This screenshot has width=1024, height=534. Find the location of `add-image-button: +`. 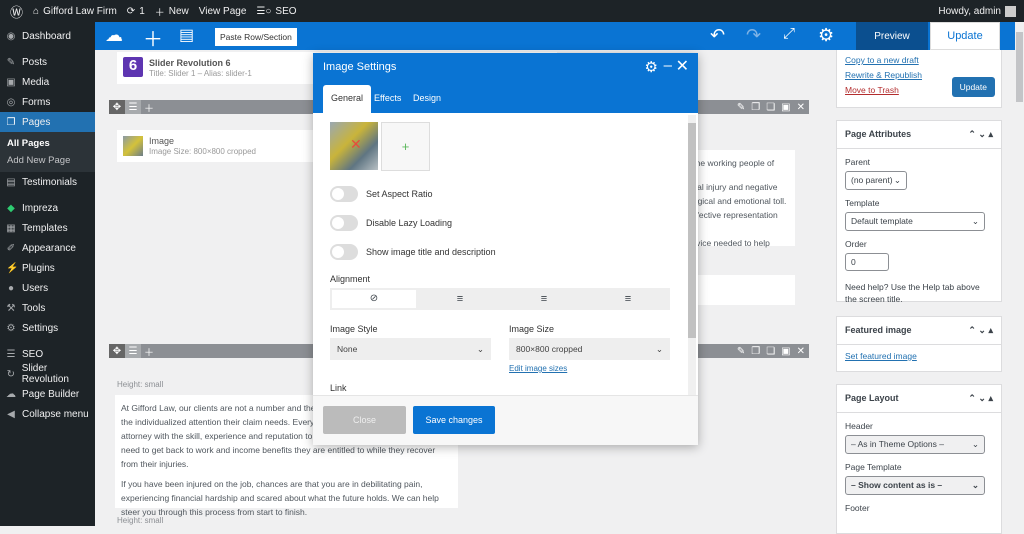

add-image-button: + is located at coordinates (405, 146).